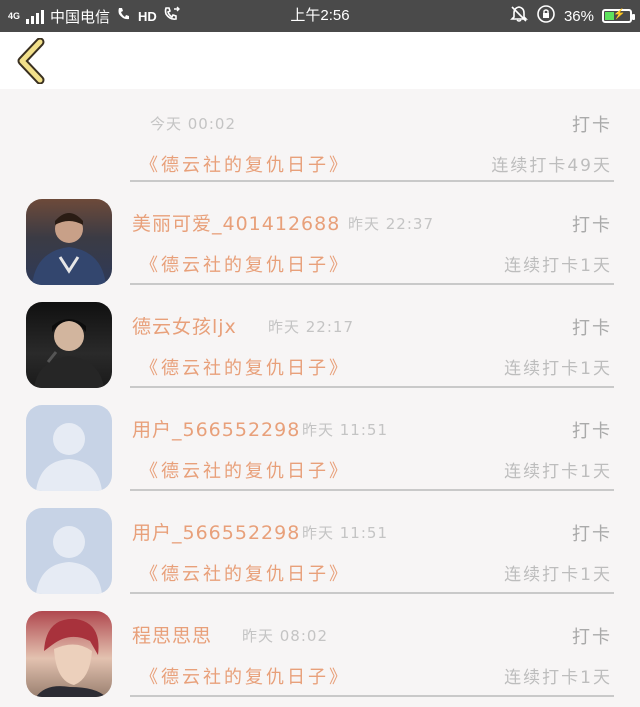 The width and height of the screenshot is (640, 707). I want to click on list-item: 德云女孩ljx 昨天 22:17 打卡 《德云社的复仇日子》 连续打卡1天, so click(320, 337).